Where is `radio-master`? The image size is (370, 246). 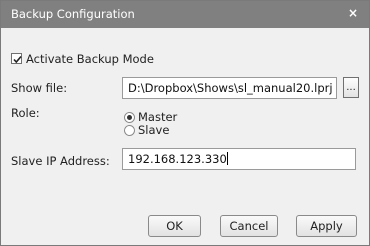
radio-master is located at coordinates (129, 117).